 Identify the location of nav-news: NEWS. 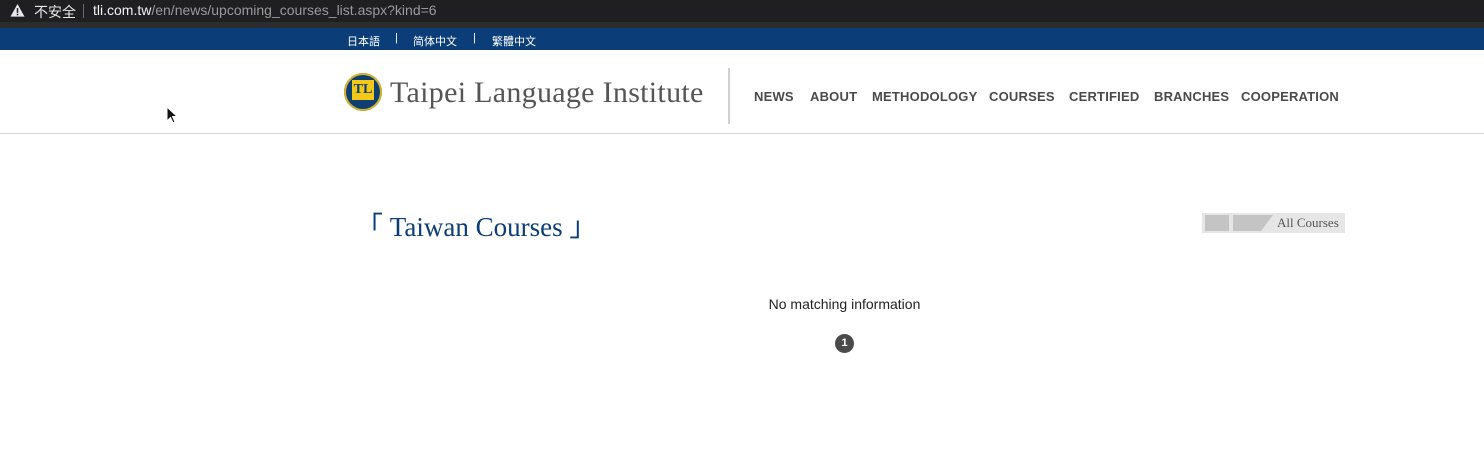
(774, 96).